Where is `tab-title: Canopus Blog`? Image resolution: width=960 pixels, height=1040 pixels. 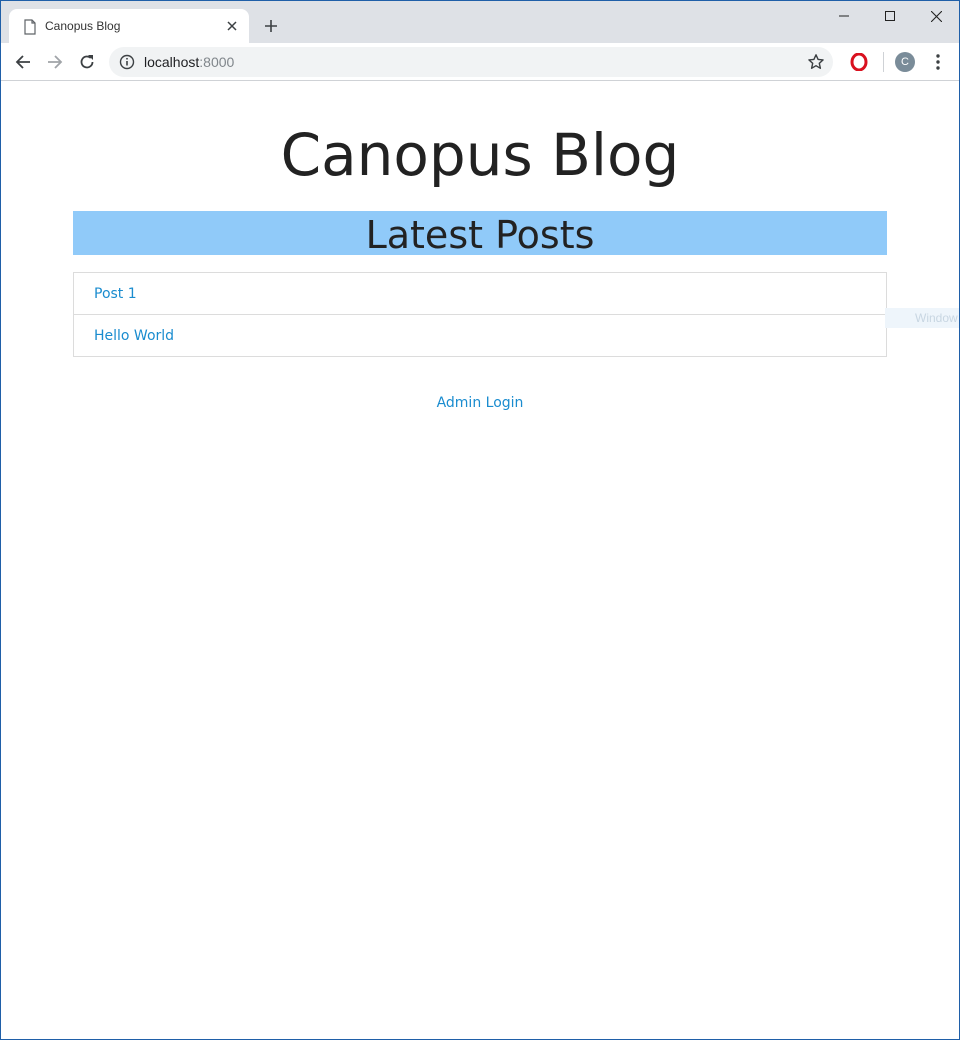 tab-title: Canopus Blog is located at coordinates (83, 26).